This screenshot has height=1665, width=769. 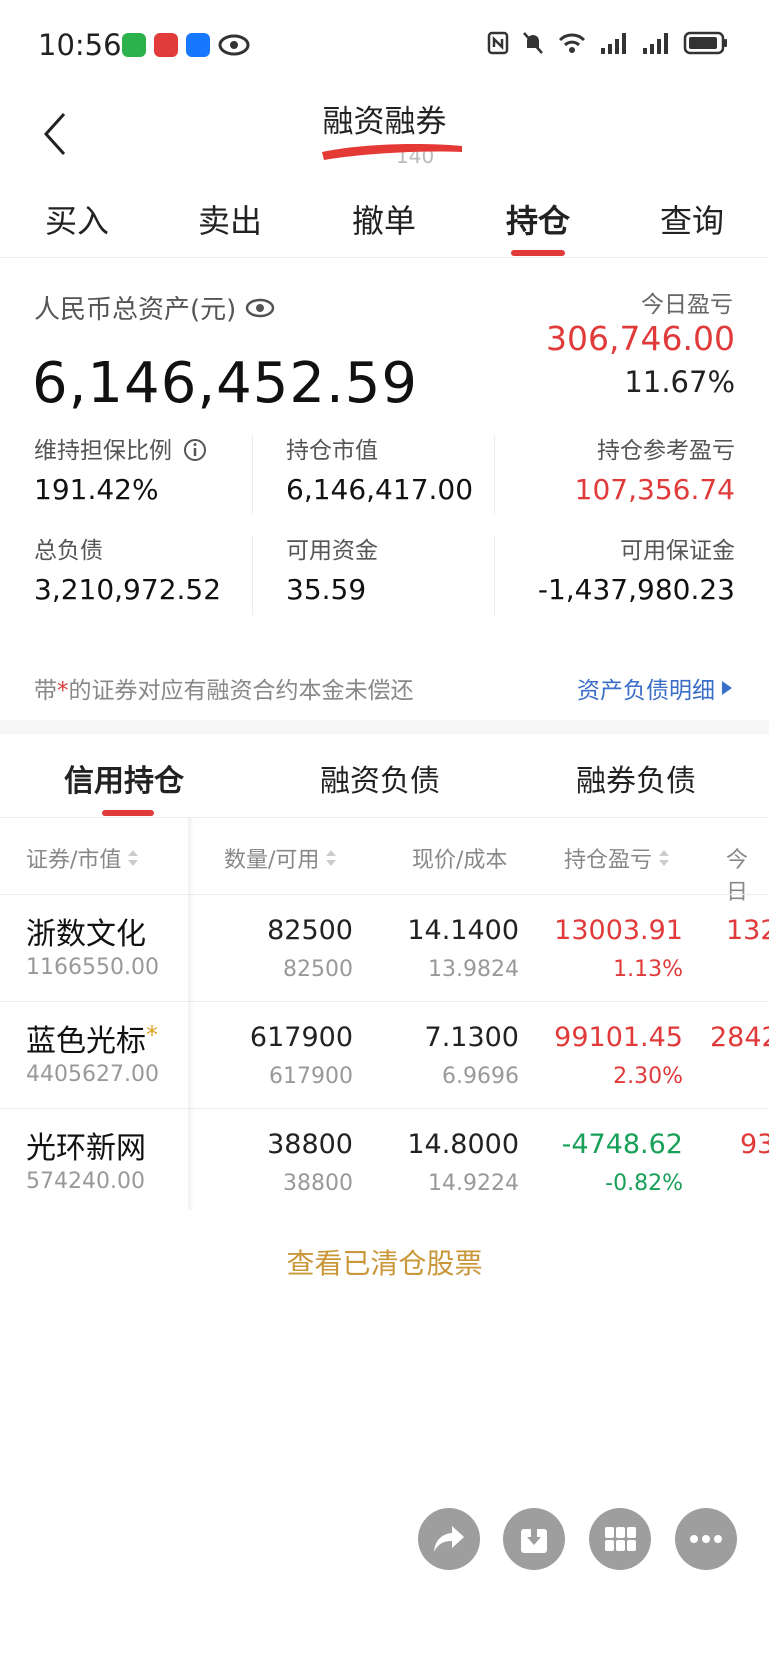 What do you see at coordinates (332, 551) in the screenshot?
I see `available-funds-label: 可用资金` at bounding box center [332, 551].